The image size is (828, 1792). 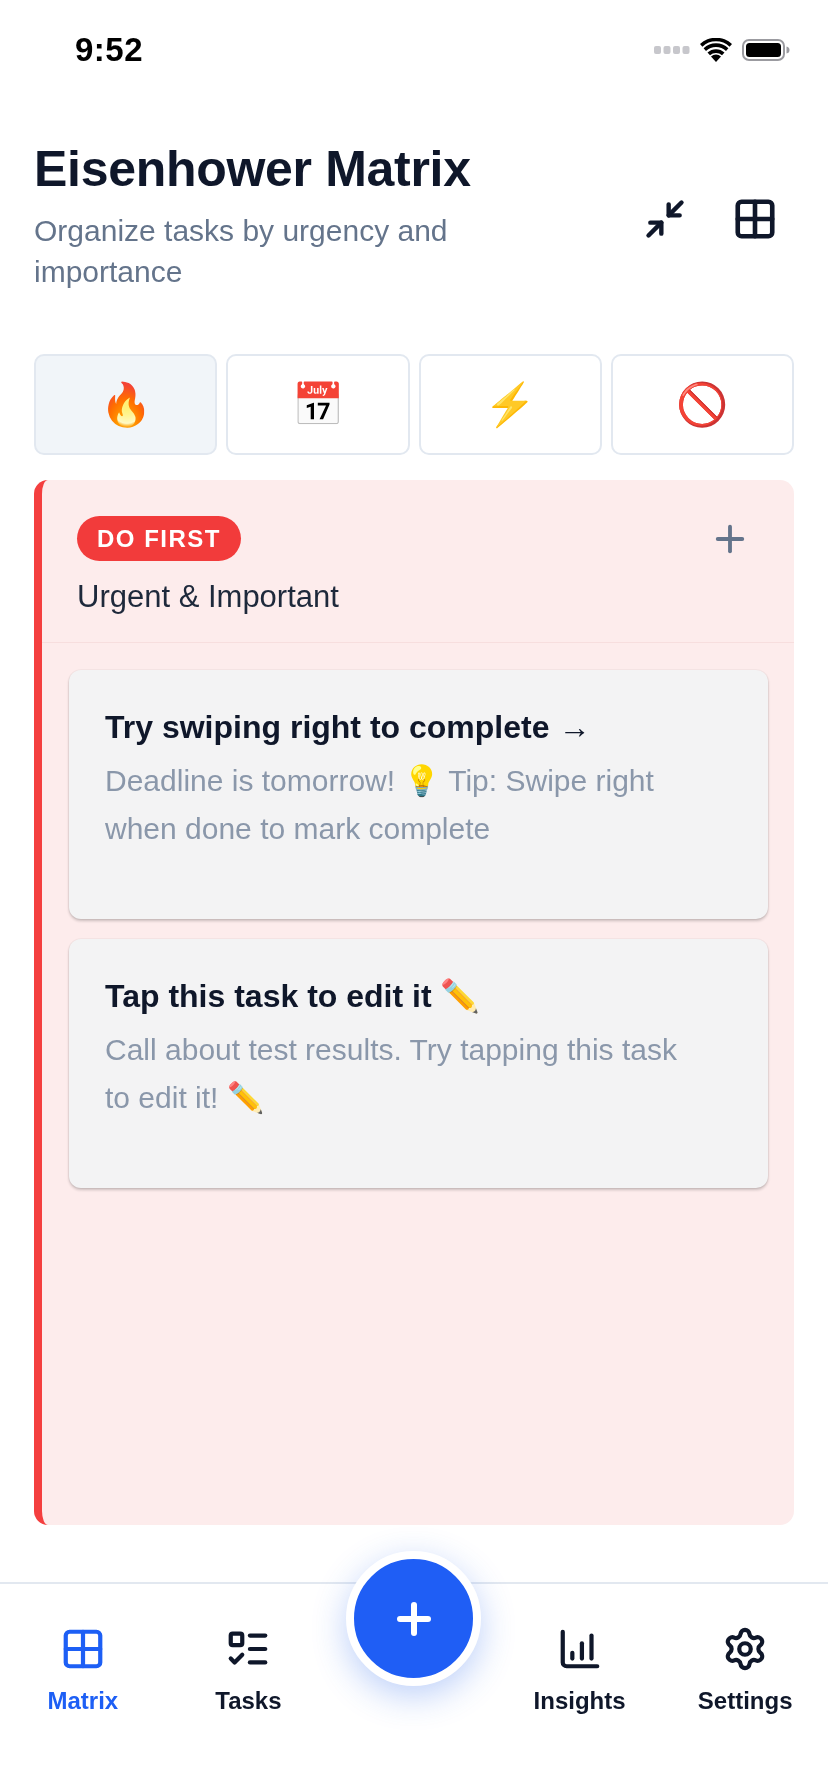 What do you see at coordinates (241, 251) in the screenshot?
I see `page-subtitle: Organize tasks by urgency and importance` at bounding box center [241, 251].